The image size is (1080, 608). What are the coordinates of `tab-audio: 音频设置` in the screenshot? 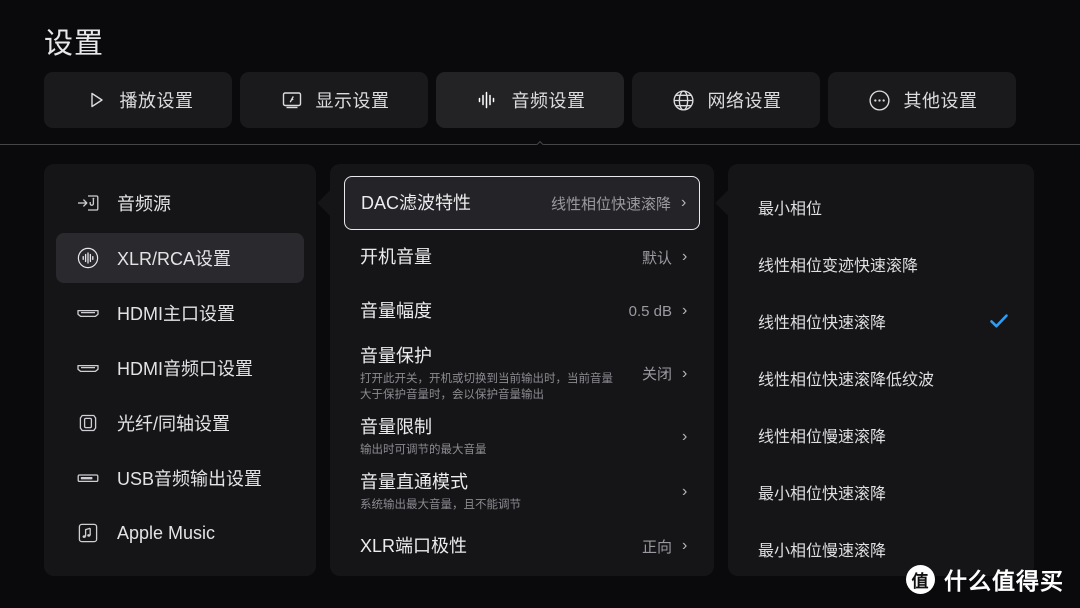 It's located at (530, 100).